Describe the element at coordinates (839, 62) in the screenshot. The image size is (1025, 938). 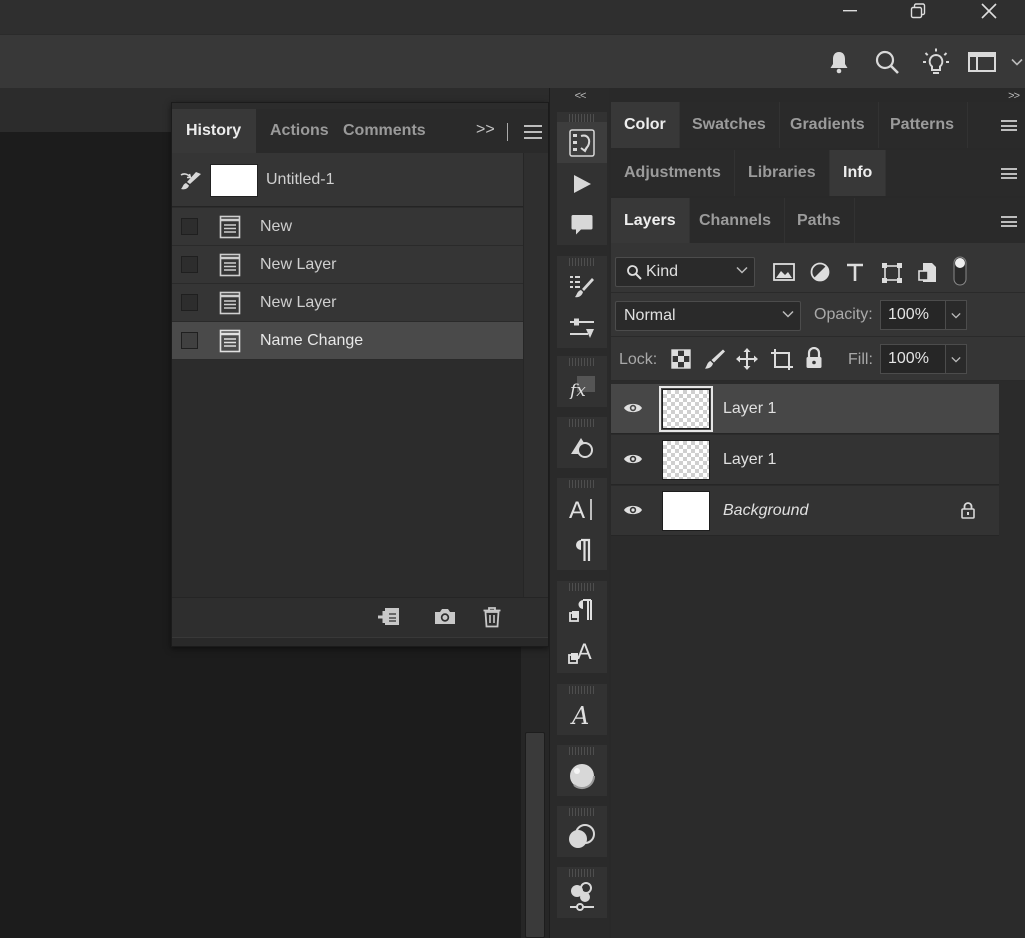
I see `notifications-button` at that location.